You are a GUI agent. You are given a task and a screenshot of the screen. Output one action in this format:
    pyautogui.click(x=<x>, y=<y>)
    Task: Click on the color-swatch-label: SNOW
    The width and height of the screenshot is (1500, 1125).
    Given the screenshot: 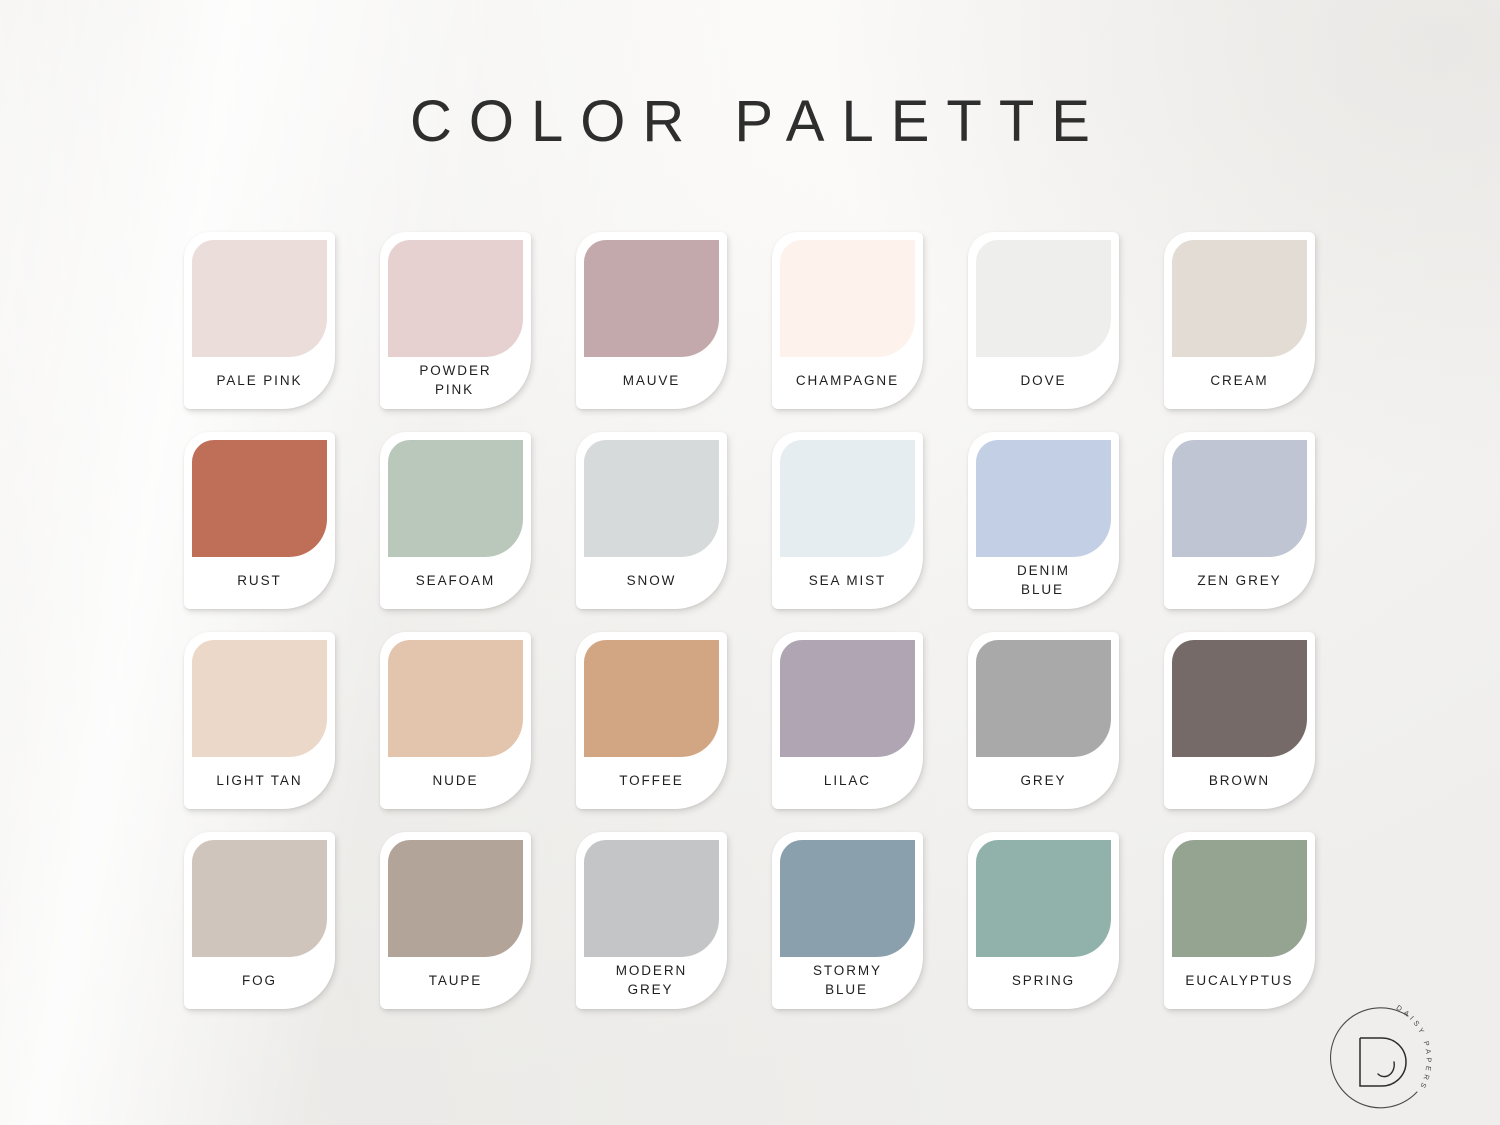 What is the action you would take?
    pyautogui.click(x=651, y=580)
    